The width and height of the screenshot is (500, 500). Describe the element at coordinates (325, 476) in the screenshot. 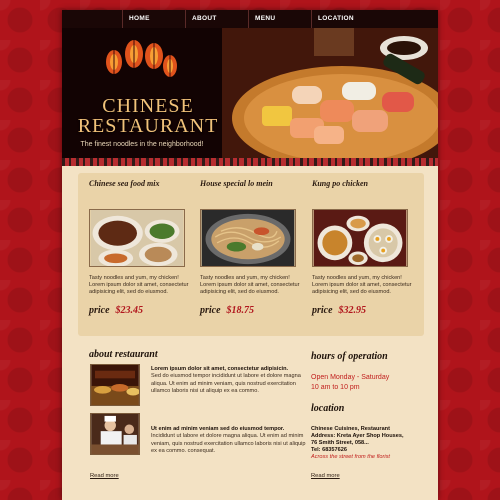

I see `location-read-more-link: Read more` at that location.